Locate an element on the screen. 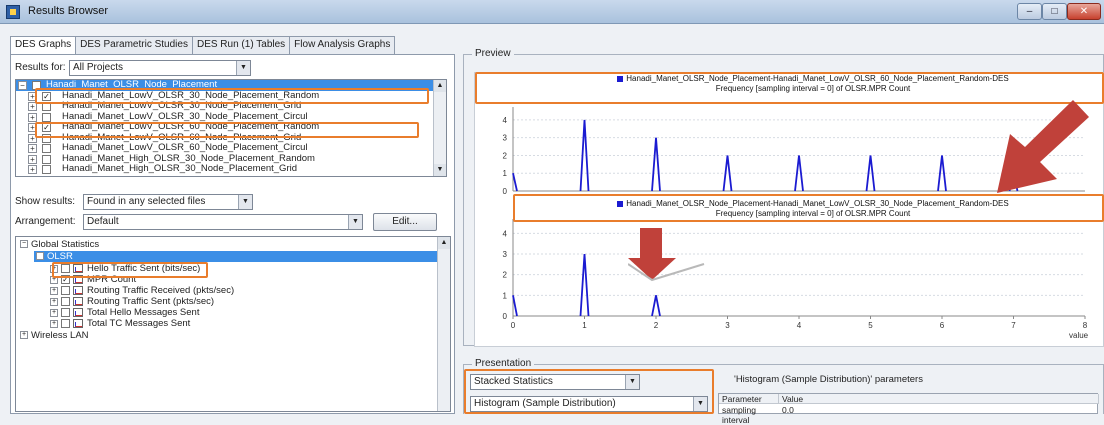 This screenshot has width=1104, height=425. highlight-legend-bottom is located at coordinates (808, 208).